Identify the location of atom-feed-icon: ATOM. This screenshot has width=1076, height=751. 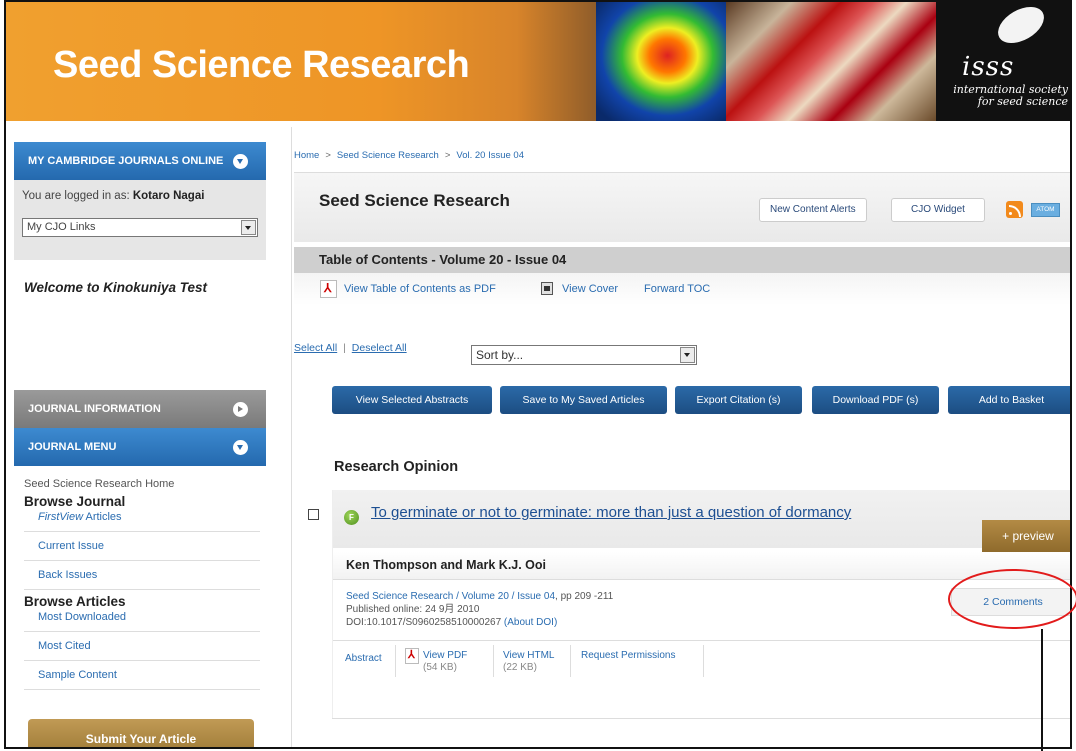
(1045, 210).